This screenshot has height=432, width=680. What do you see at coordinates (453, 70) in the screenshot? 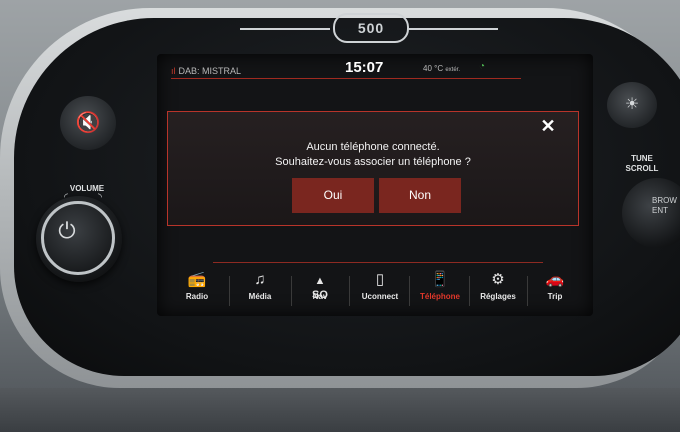
I see `temperature-suffix: extér.` at bounding box center [453, 70].